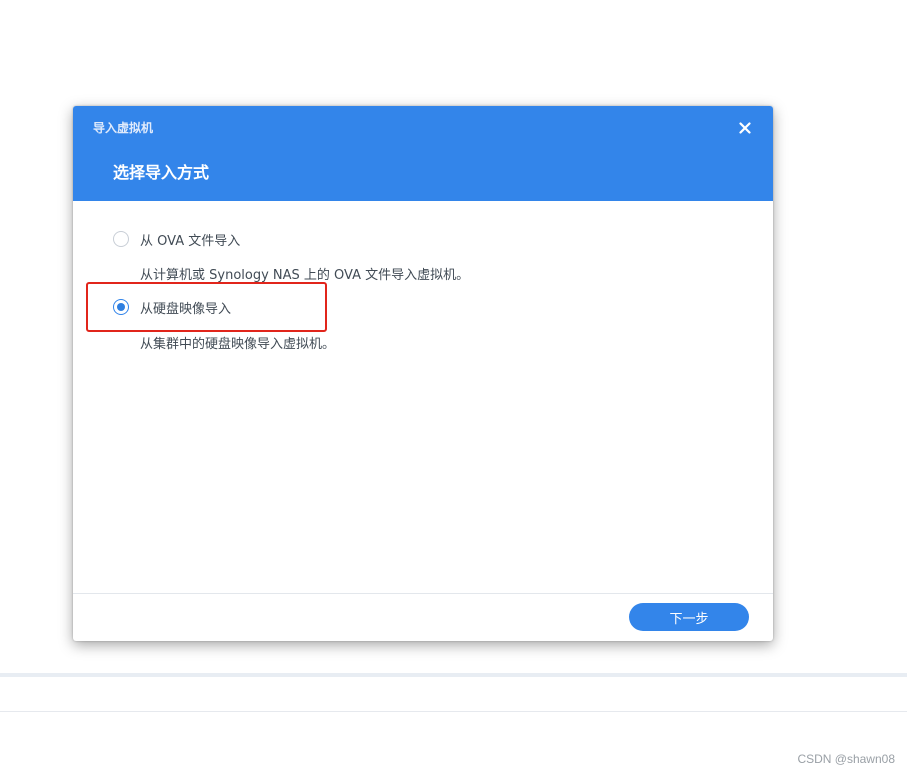  Describe the element at coordinates (161, 172) in the screenshot. I see `step-title: 选择导入方式` at that location.